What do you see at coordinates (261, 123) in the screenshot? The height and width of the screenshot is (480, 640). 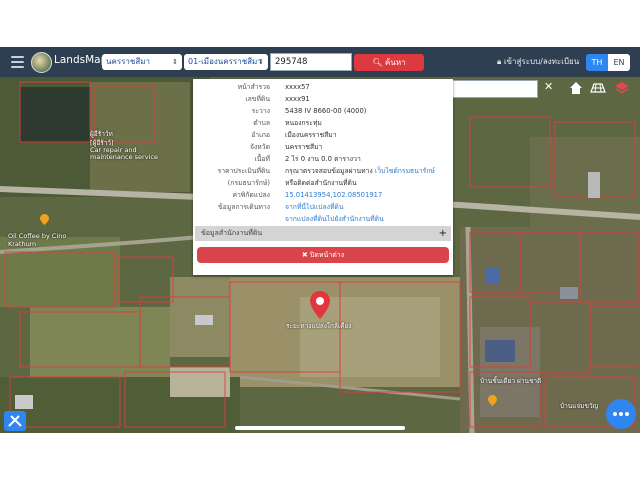 I see `info-label: ตำบล` at bounding box center [261, 123].